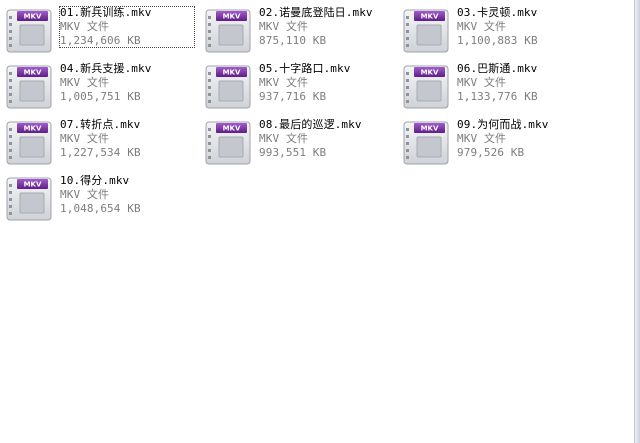  I want to click on file-item: MKV 04.新兵支援.mkv MKV 文件 1,005,751 KB, so click(95, 86).